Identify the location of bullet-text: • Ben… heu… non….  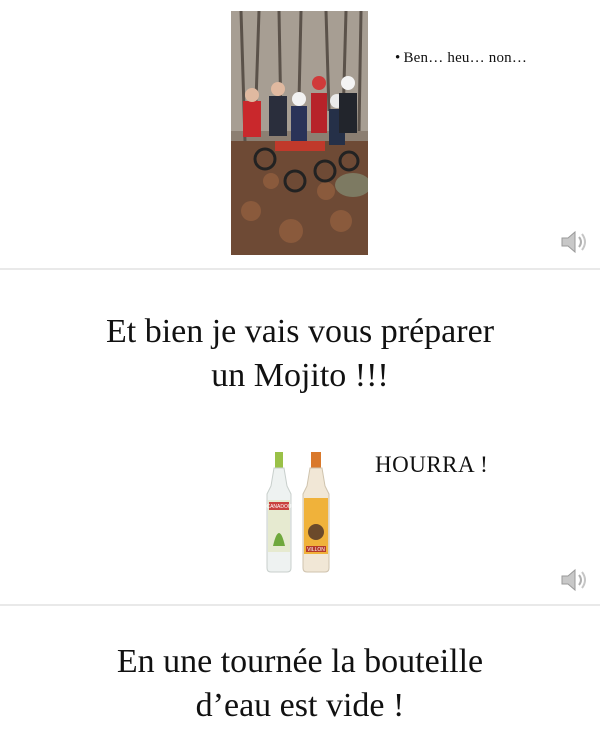
(461, 58).